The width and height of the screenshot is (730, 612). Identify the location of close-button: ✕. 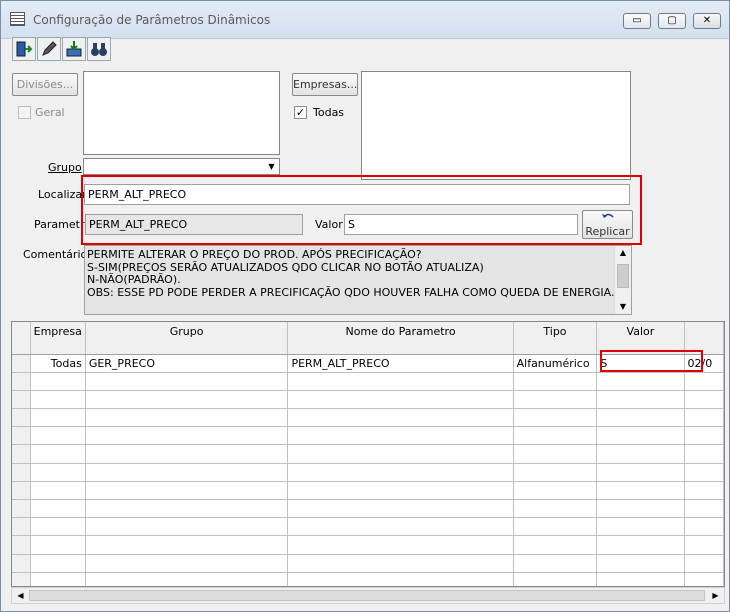
(707, 21).